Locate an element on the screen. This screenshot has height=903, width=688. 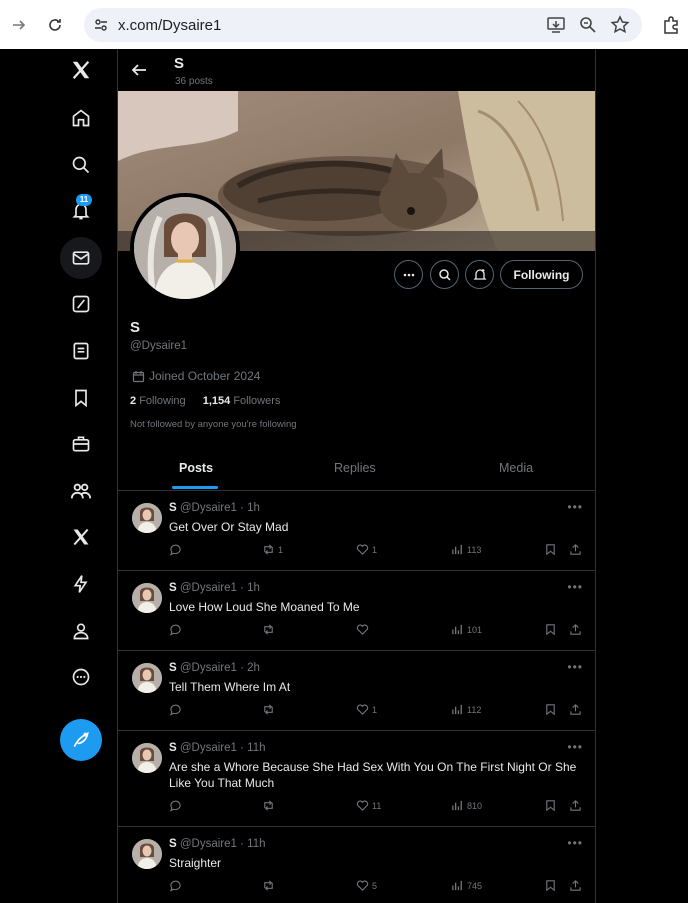
star-icon is located at coordinates (620, 25).